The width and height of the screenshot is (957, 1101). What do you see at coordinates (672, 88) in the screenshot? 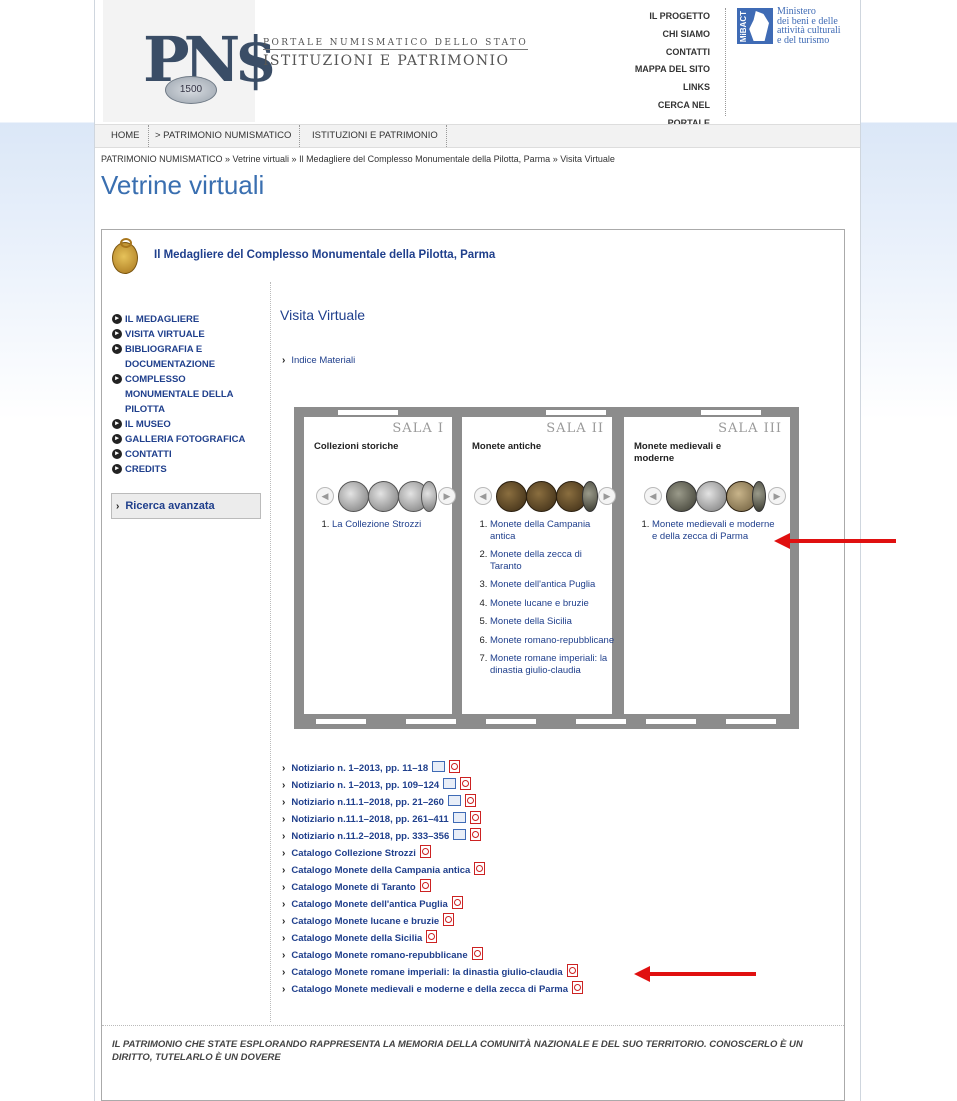
I see `topnav-links: LINKS` at bounding box center [672, 88].